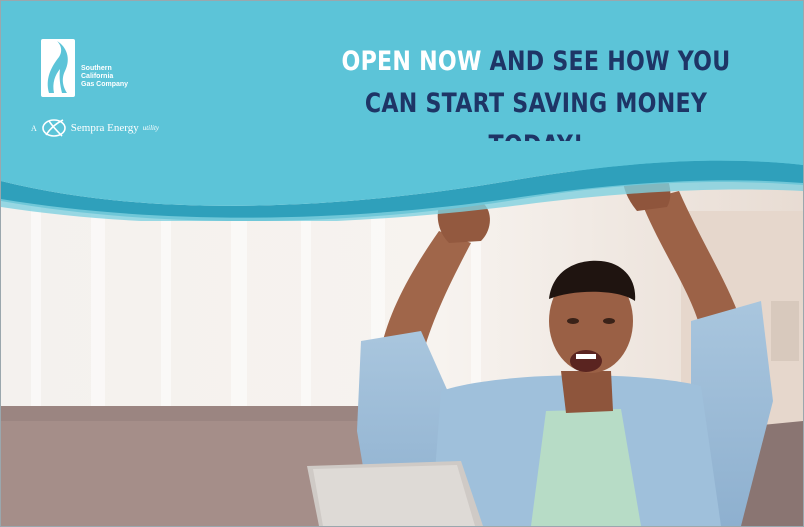 Image resolution: width=804 pixels, height=527 pixels. What do you see at coordinates (411, 61) in the screenshot?
I see `headline-open-now: OPEN NOW` at bounding box center [411, 61].